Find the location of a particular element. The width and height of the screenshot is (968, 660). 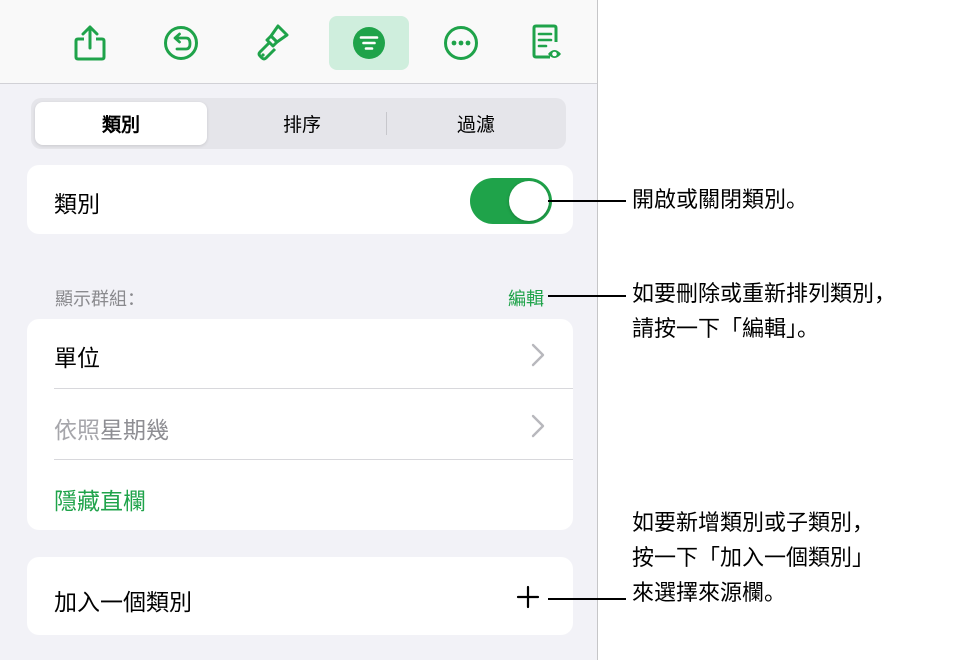

tab-sort: 排序 is located at coordinates (302, 123).